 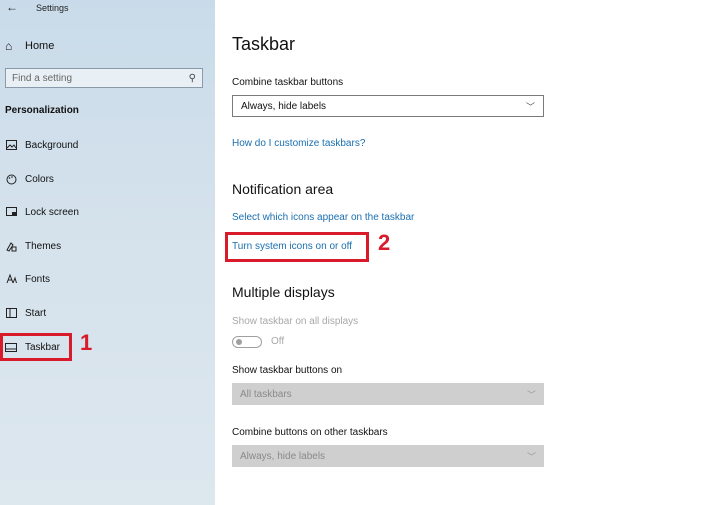 What do you see at coordinates (283, 292) in the screenshot?
I see `multiple-displays-title: Multiple displays` at bounding box center [283, 292].